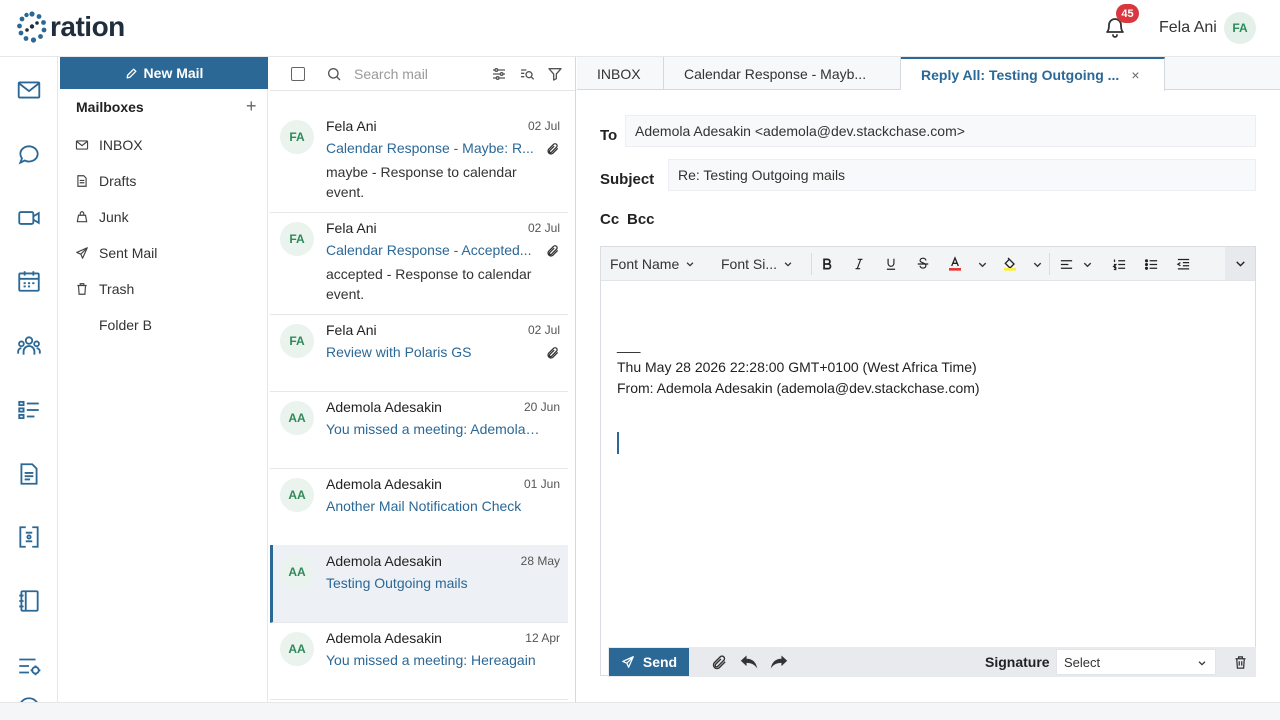 The image size is (1280, 720). What do you see at coordinates (1066, 264) in the screenshot?
I see `align-icon` at bounding box center [1066, 264].